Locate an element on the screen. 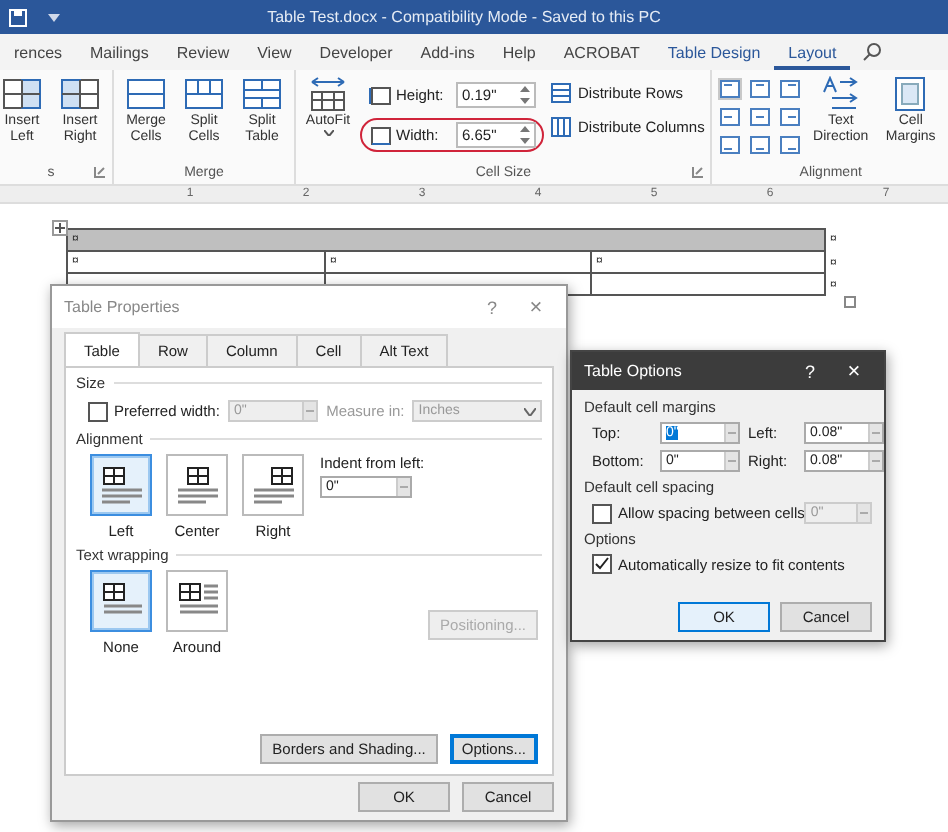 Image resolution: width=948 pixels, height=832 pixels. table-move-handle-icon is located at coordinates (60, 228).